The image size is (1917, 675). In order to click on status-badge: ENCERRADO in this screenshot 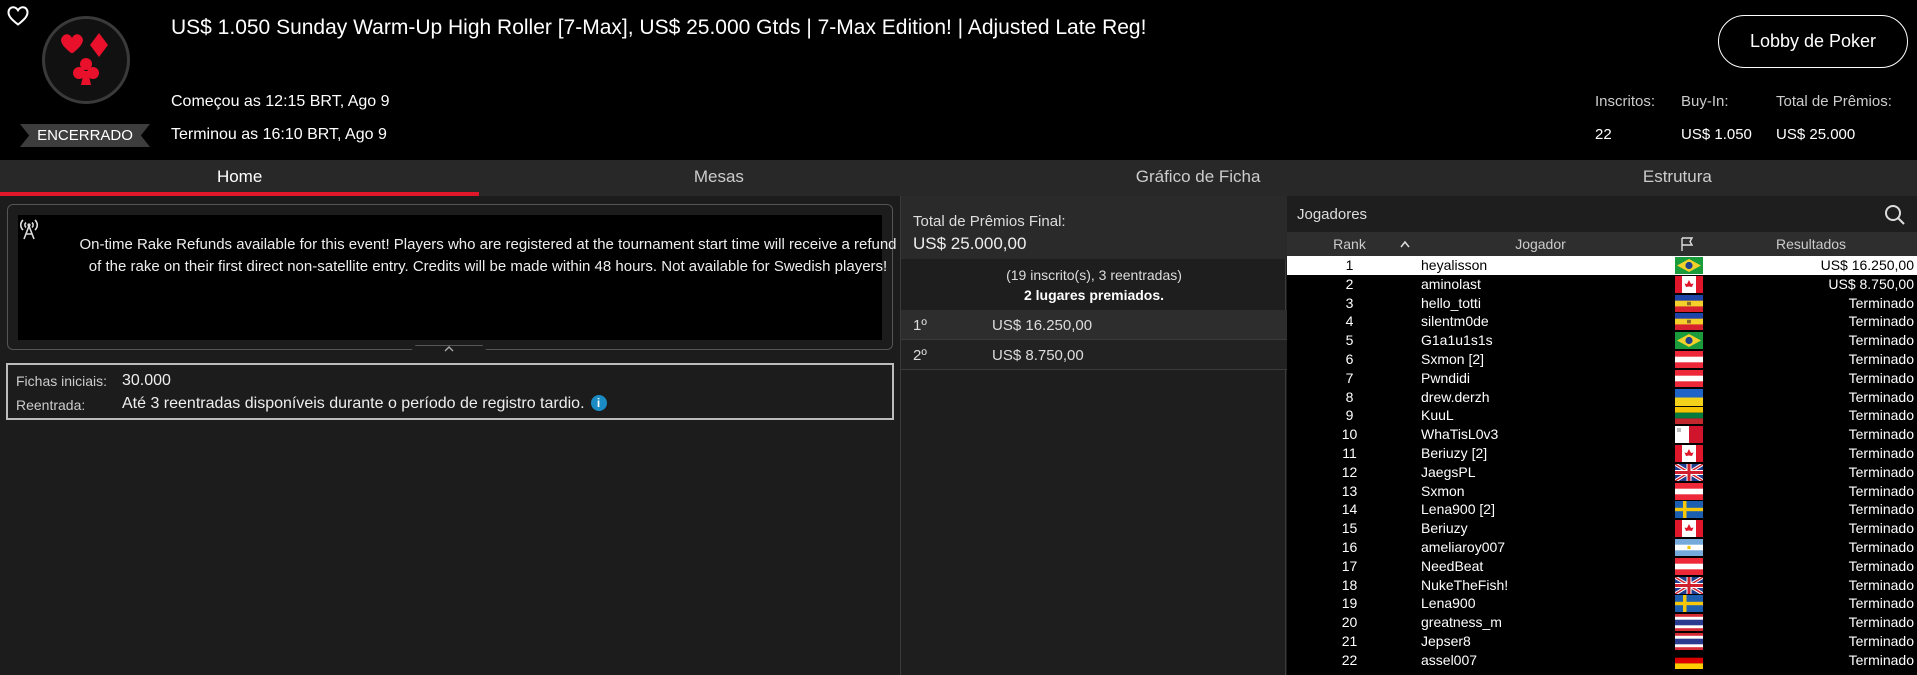, I will do `click(85, 135)`.